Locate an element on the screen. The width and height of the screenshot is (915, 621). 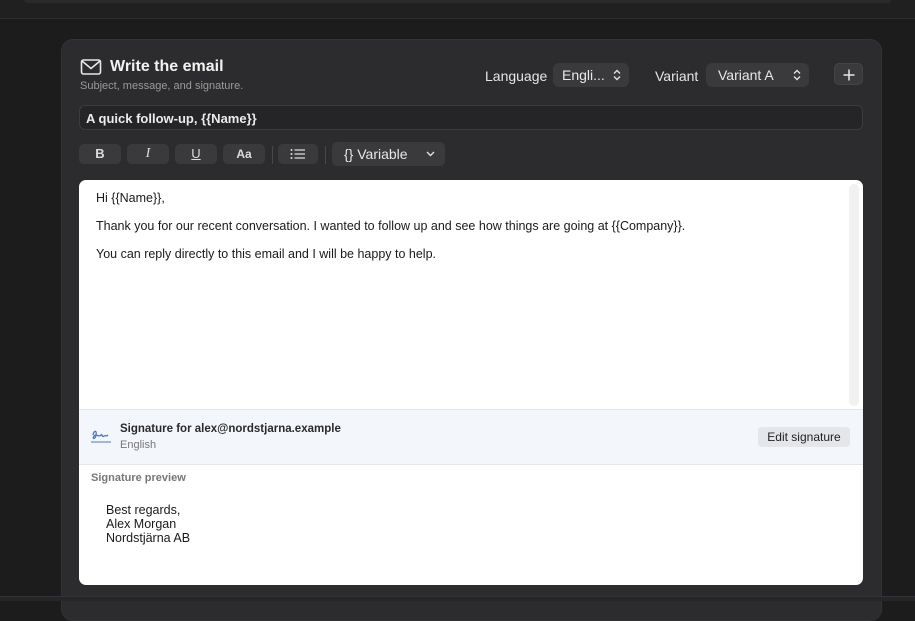
bulleted-list-icon is located at coordinates (297, 154).